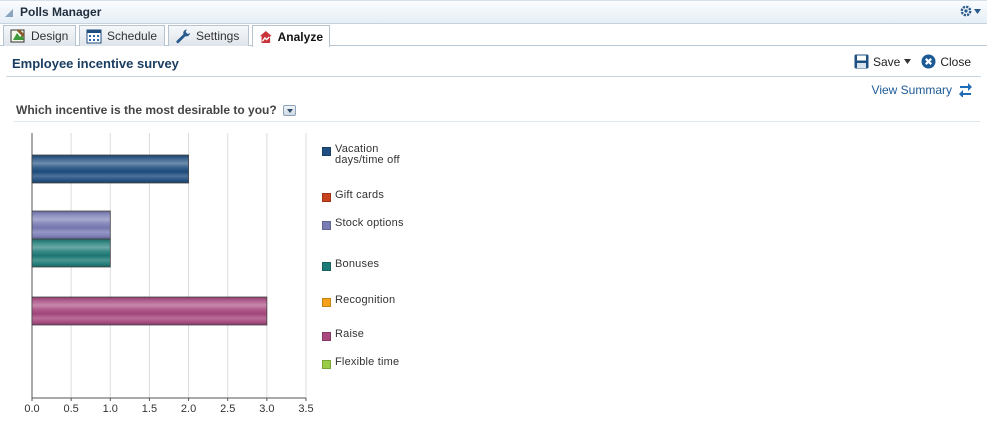 The width and height of the screenshot is (987, 431). I want to click on x-tick-label: 2.0, so click(188, 409).